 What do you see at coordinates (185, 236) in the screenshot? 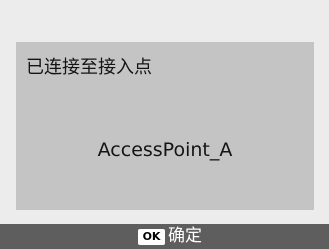
I see `ok-action-label: 确定` at bounding box center [185, 236].